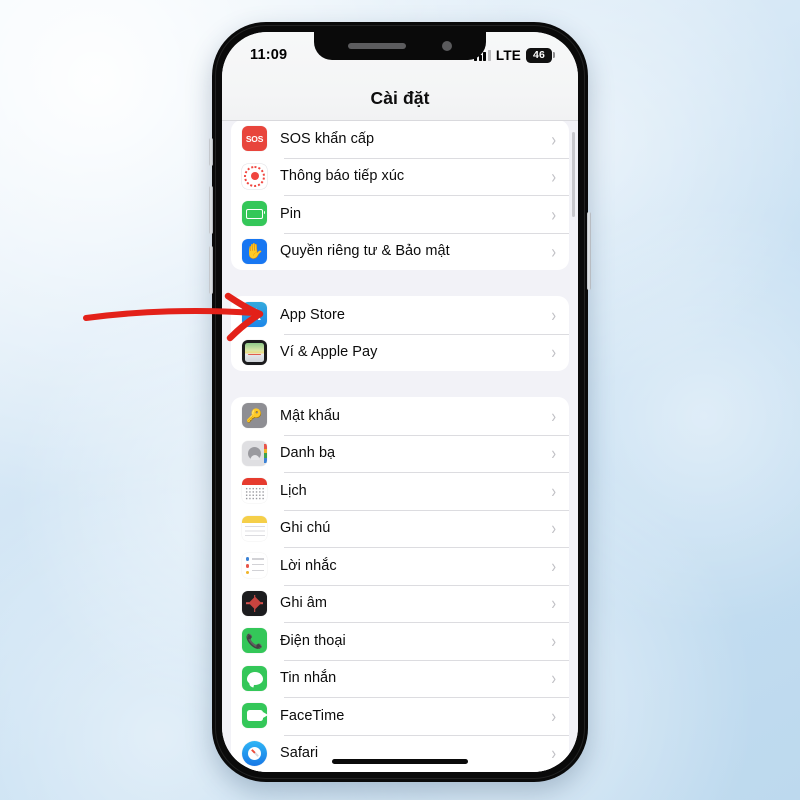 The image size is (800, 800). I want to click on exposure-notification-icon, so click(254, 176).